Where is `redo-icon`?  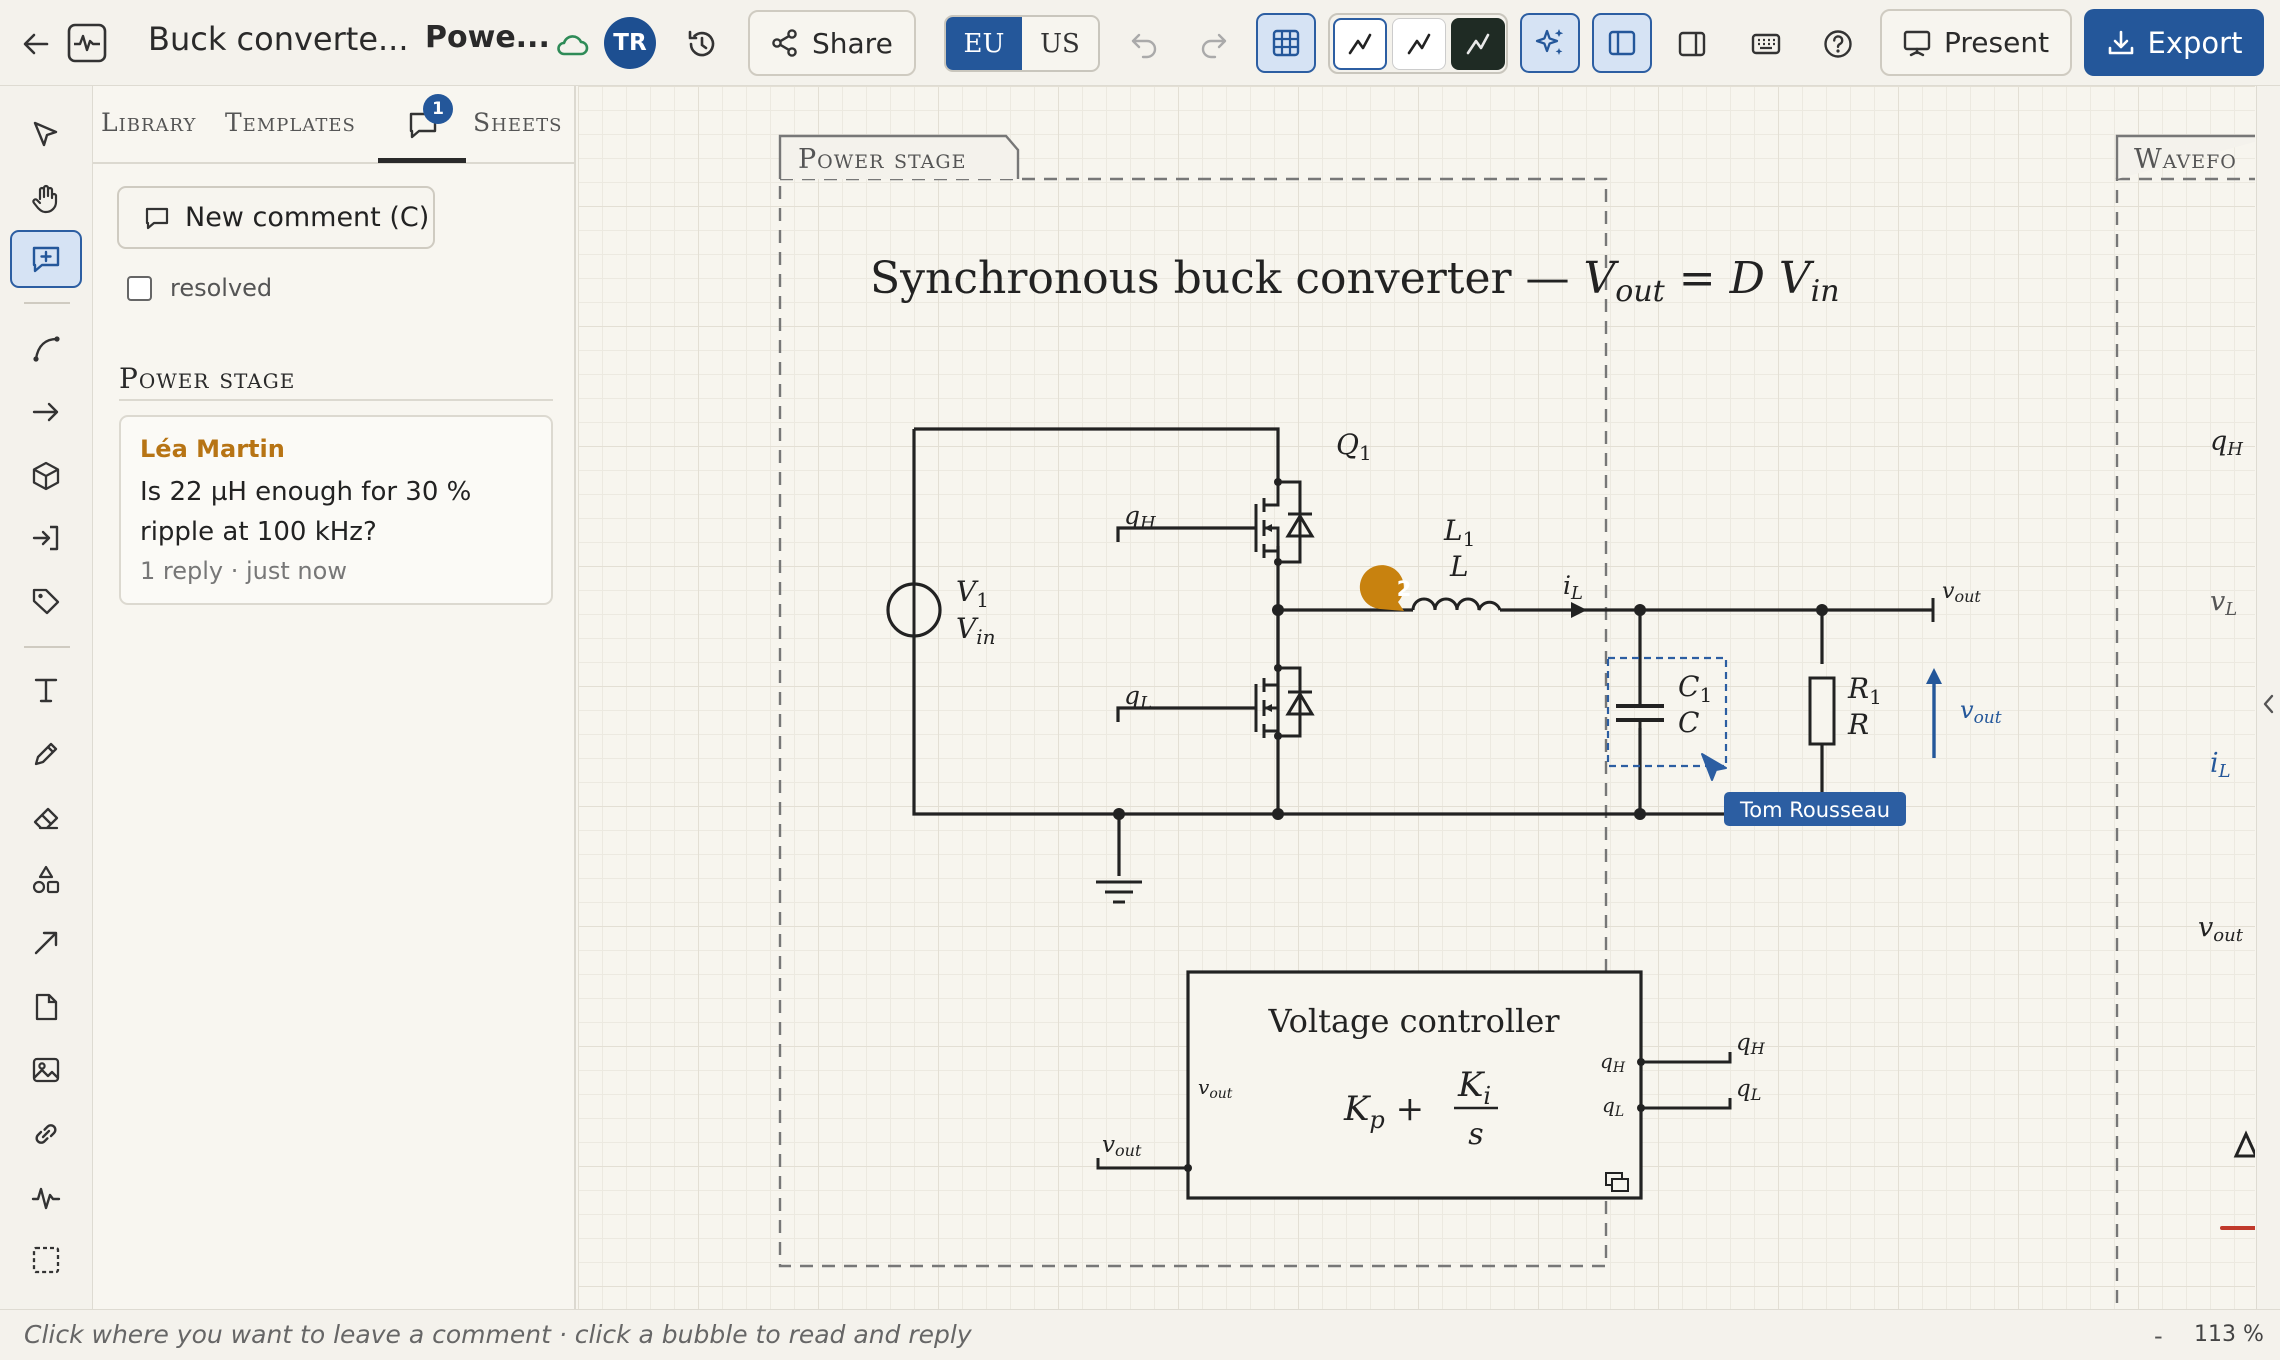
redo-icon is located at coordinates (1214, 44).